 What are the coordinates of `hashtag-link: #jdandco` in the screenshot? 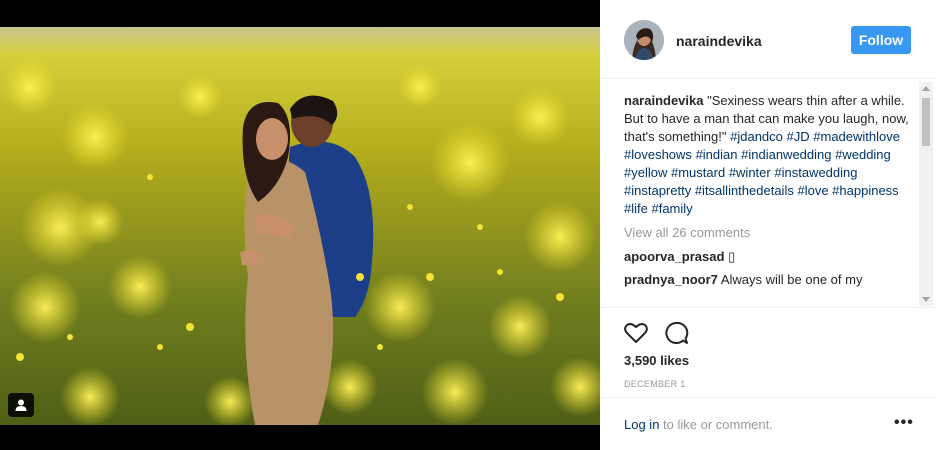 It's located at (756, 136).